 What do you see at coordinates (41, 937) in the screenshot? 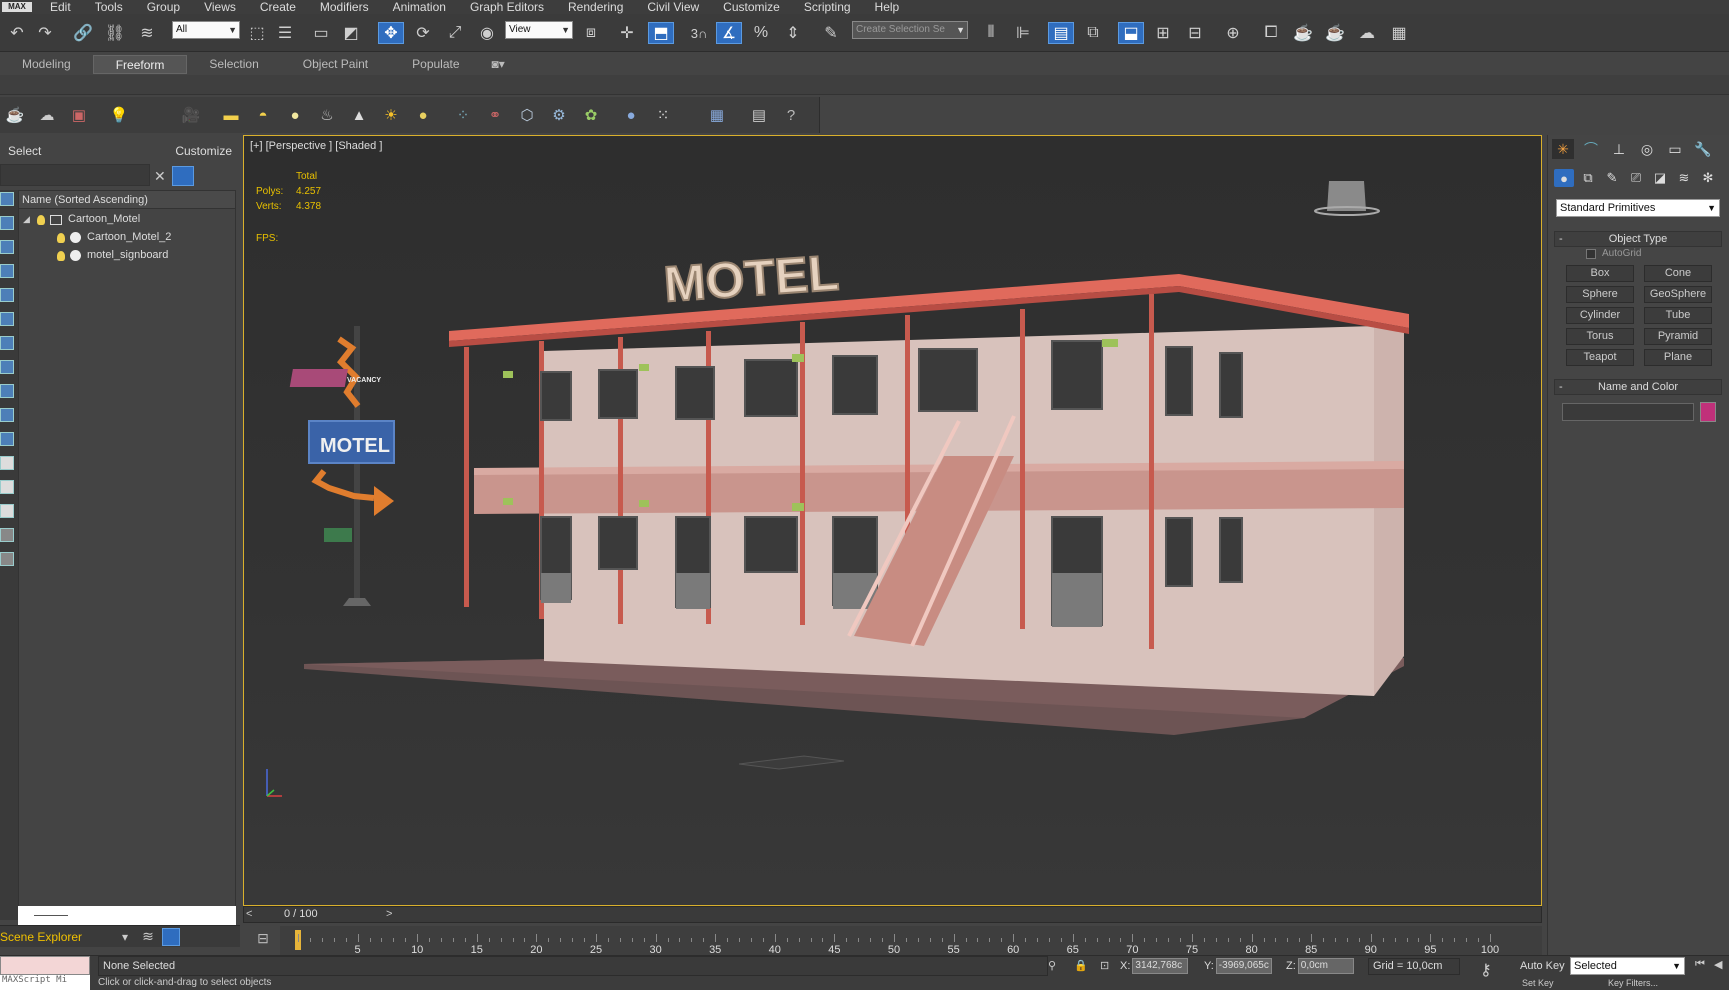
I see `scene-explorer-selector: Scene Explorer` at bounding box center [41, 937].